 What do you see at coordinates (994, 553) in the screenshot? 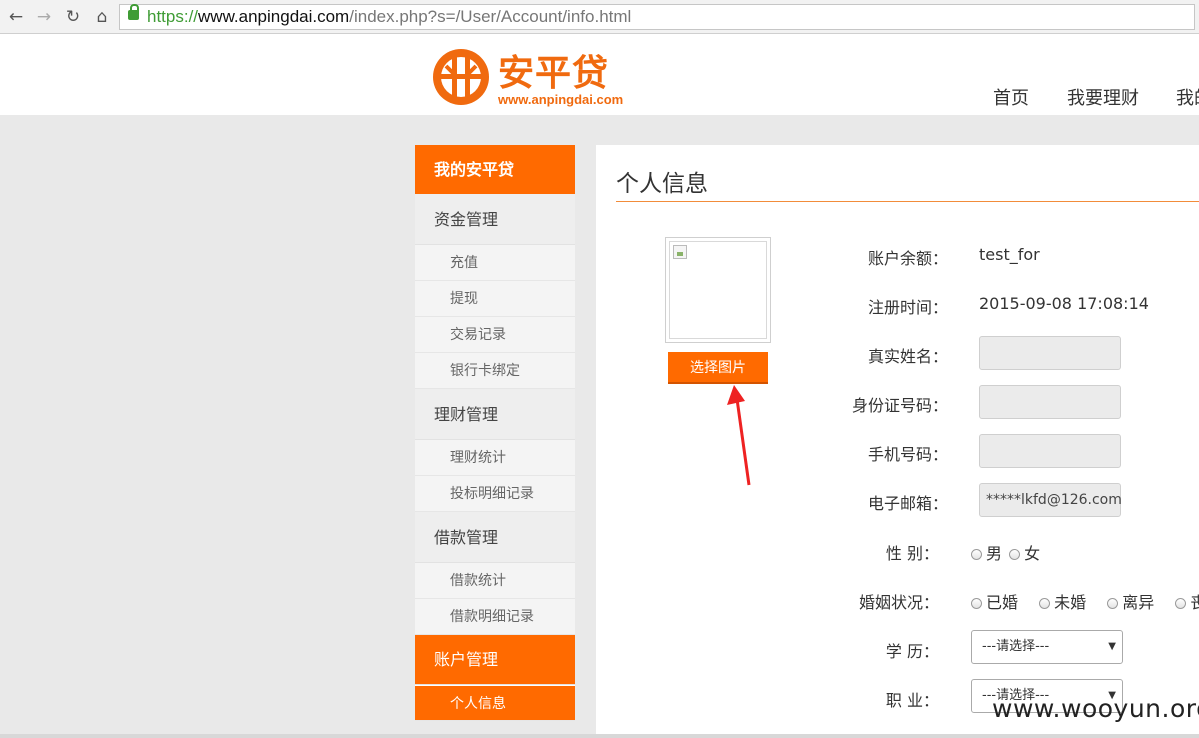
I see `gender-male-label: 男` at bounding box center [994, 553].